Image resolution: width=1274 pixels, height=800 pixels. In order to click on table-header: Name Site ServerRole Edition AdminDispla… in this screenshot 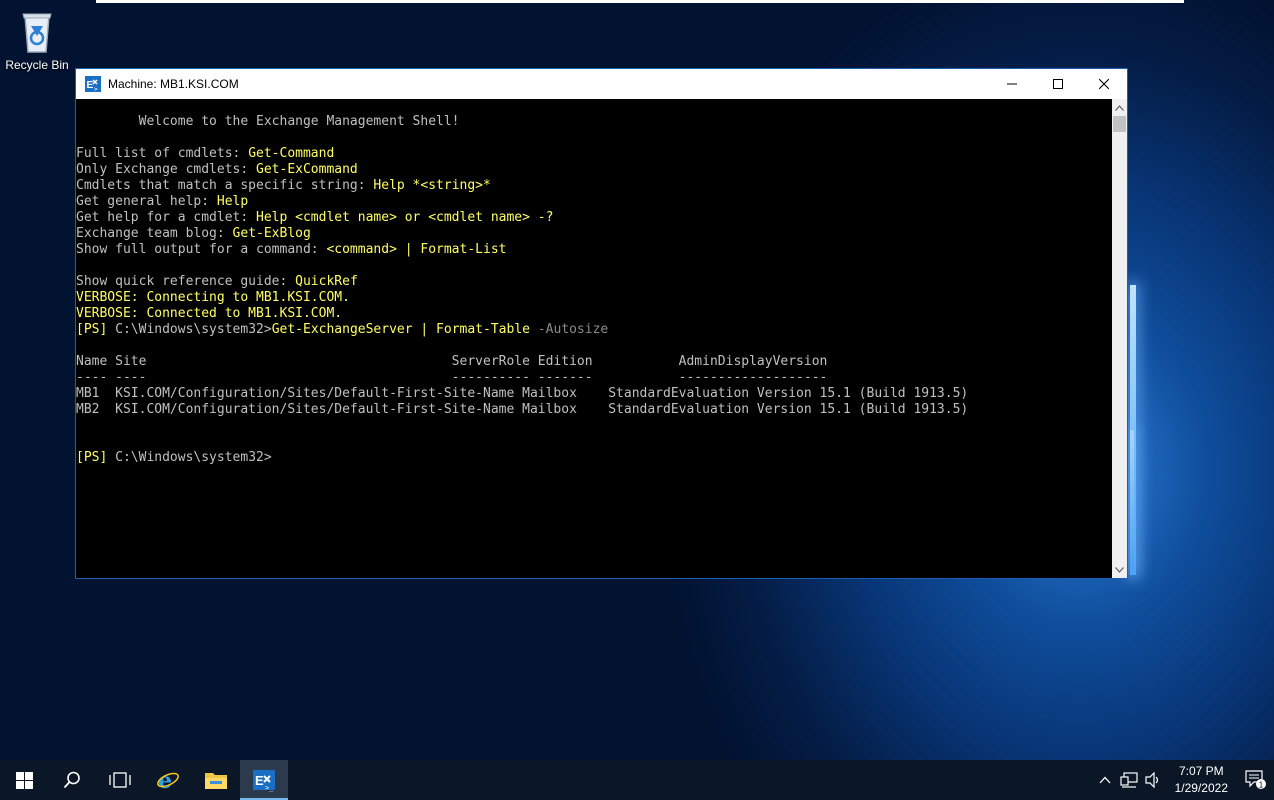, I will do `click(452, 361)`.